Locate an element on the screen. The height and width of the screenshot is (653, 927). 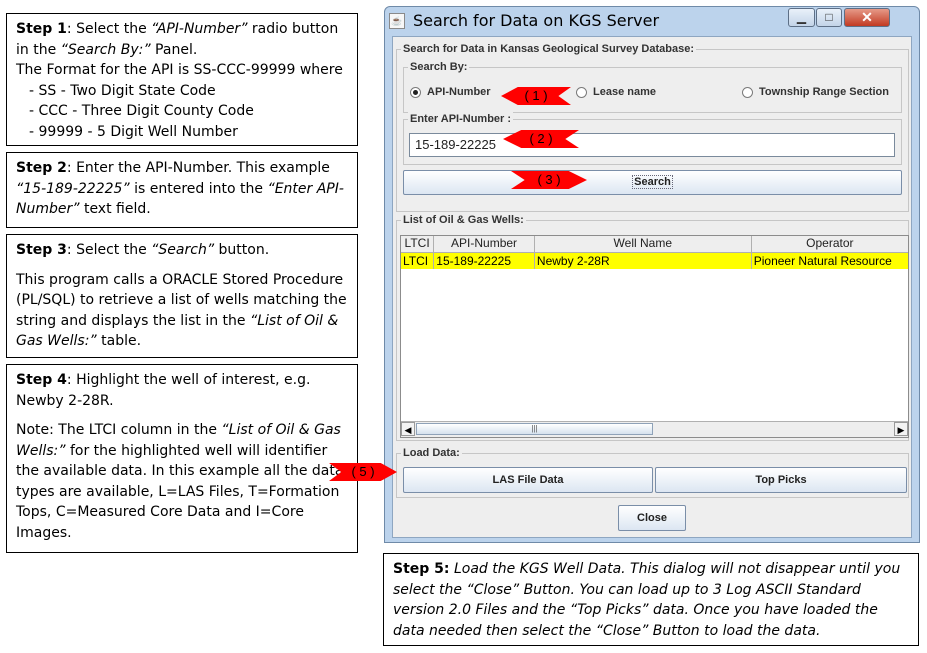
step4-label: Step 4 is located at coordinates (41, 380).